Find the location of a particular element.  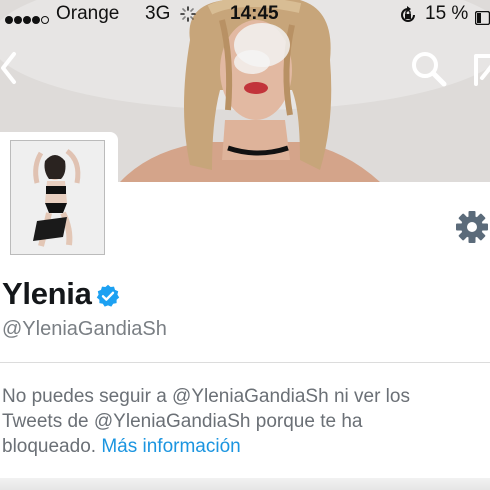

back-chevron-icon is located at coordinates (8, 68).